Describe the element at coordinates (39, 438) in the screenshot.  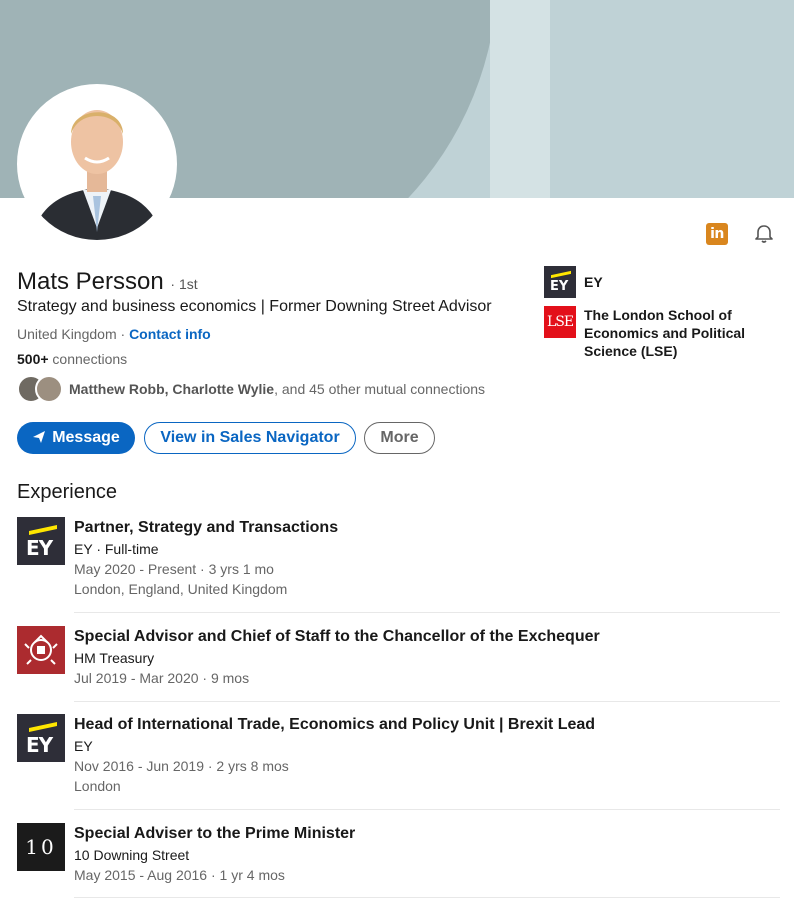
I see `send-icon` at that location.